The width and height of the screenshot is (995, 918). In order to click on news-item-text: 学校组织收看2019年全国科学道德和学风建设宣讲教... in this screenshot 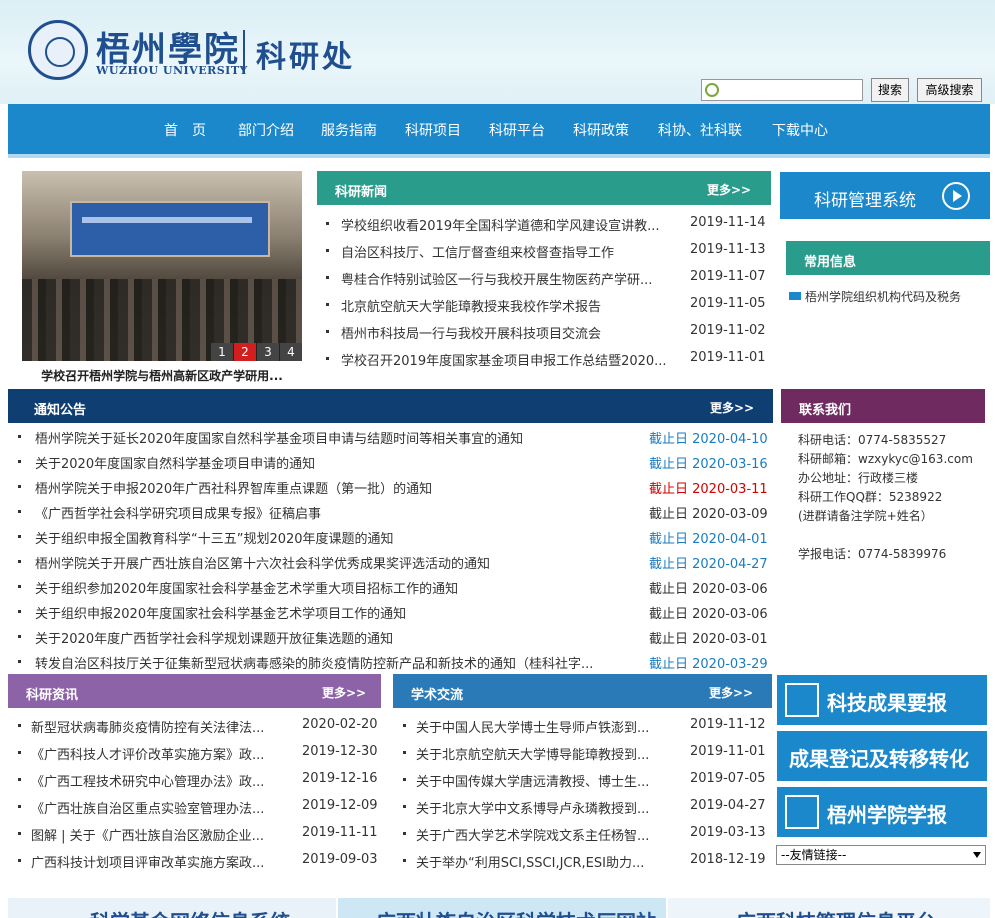, I will do `click(506, 224)`.